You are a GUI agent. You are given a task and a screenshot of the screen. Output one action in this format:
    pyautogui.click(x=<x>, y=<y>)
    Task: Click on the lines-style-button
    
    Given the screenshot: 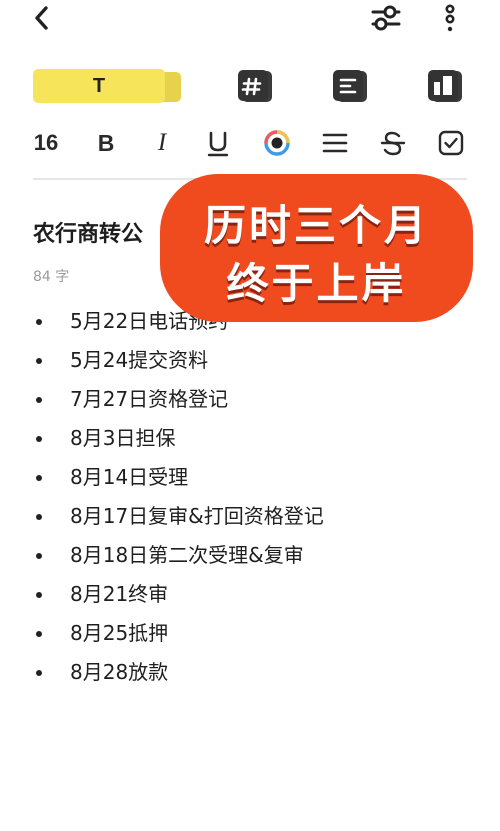 What is the action you would take?
    pyautogui.click(x=351, y=86)
    